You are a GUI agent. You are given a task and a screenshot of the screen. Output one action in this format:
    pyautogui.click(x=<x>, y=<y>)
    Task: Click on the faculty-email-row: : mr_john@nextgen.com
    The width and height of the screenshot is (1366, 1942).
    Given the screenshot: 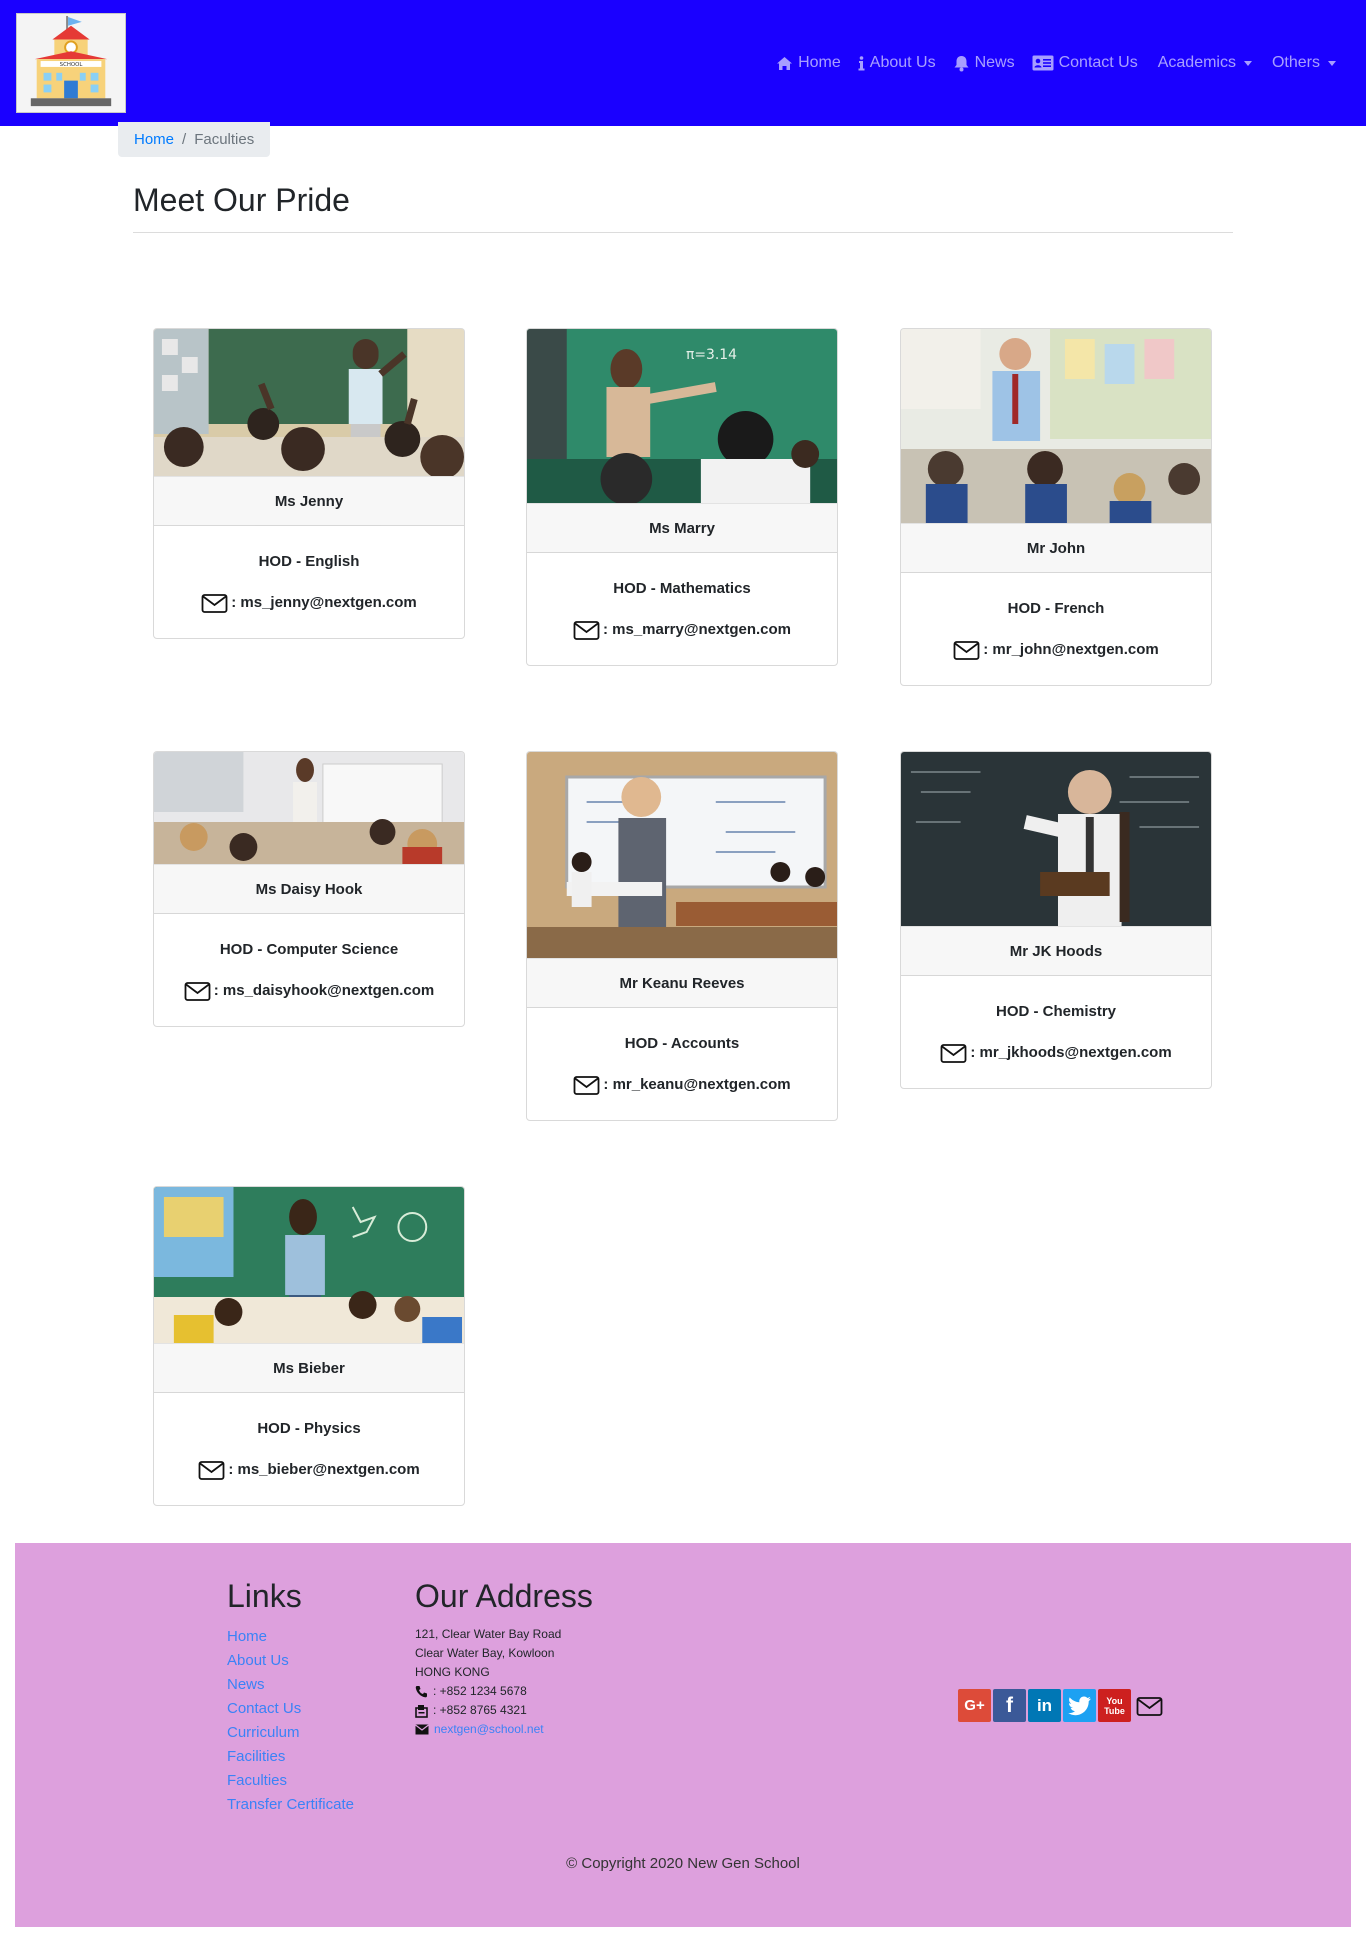 What is the action you would take?
    pyautogui.click(x=1056, y=650)
    